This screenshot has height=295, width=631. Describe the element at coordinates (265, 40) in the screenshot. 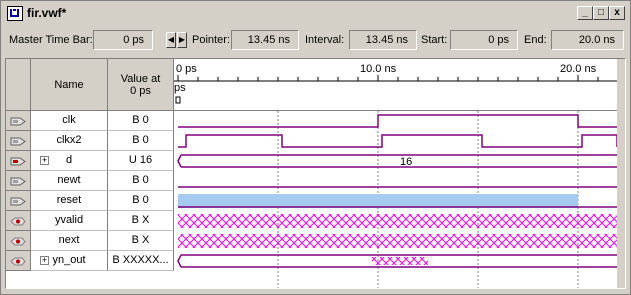

I see `pointer-field: 13.45 ns` at that location.